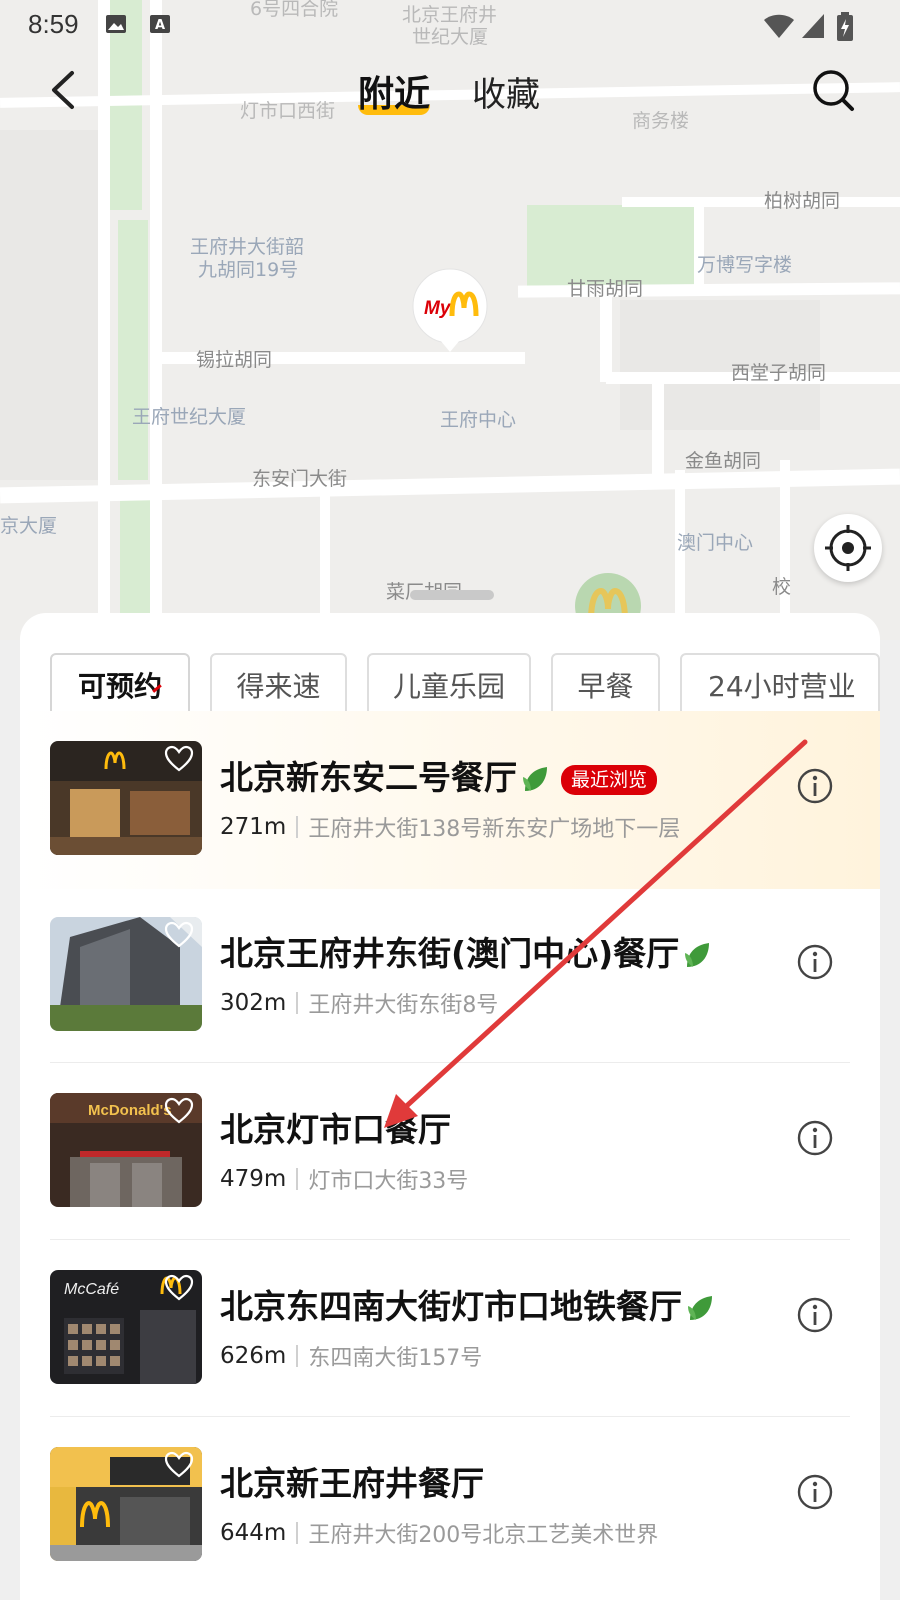 This screenshot has height=1600, width=900. I want to click on store-row: 北京王府井东街(澳门中心)餐厅 302m 王府井大街东街8号, so click(450, 976).